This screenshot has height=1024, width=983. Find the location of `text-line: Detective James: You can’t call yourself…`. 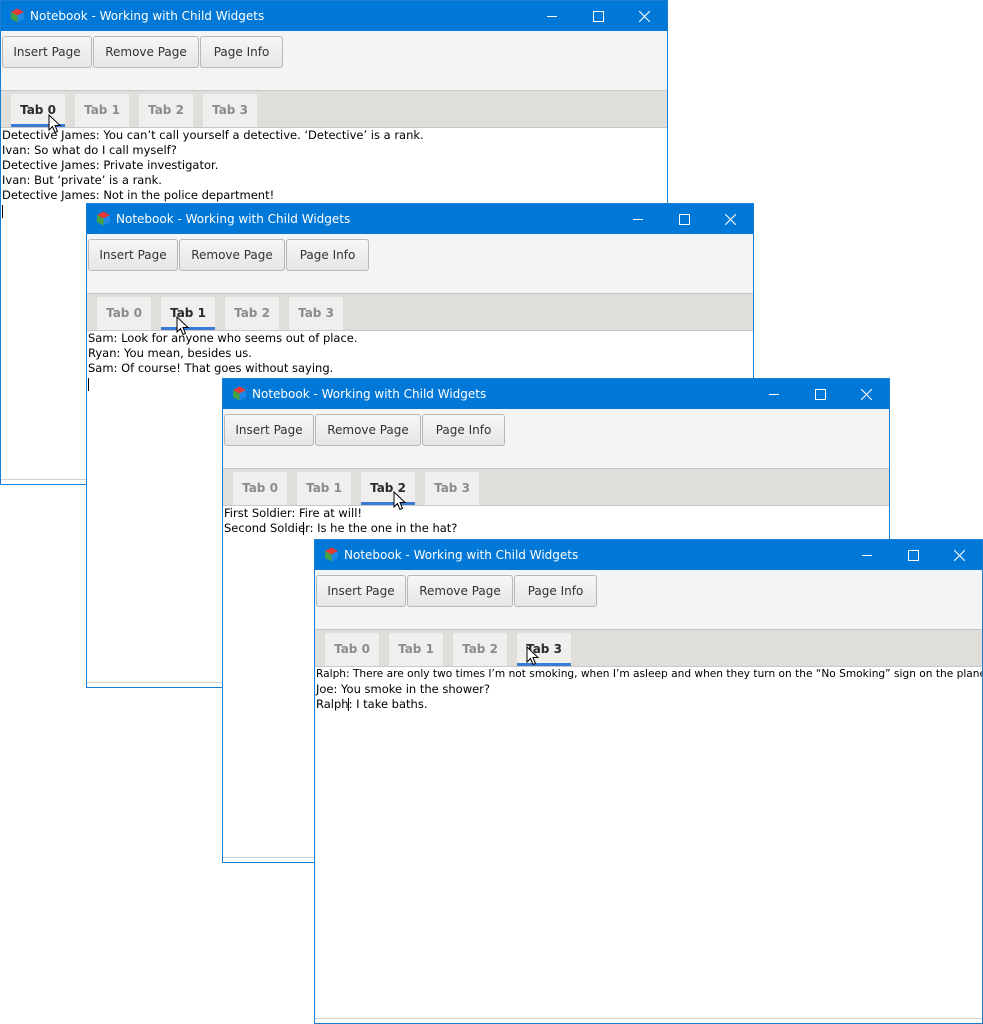

text-line: Detective James: You can’t call yourself… is located at coordinates (213, 135).